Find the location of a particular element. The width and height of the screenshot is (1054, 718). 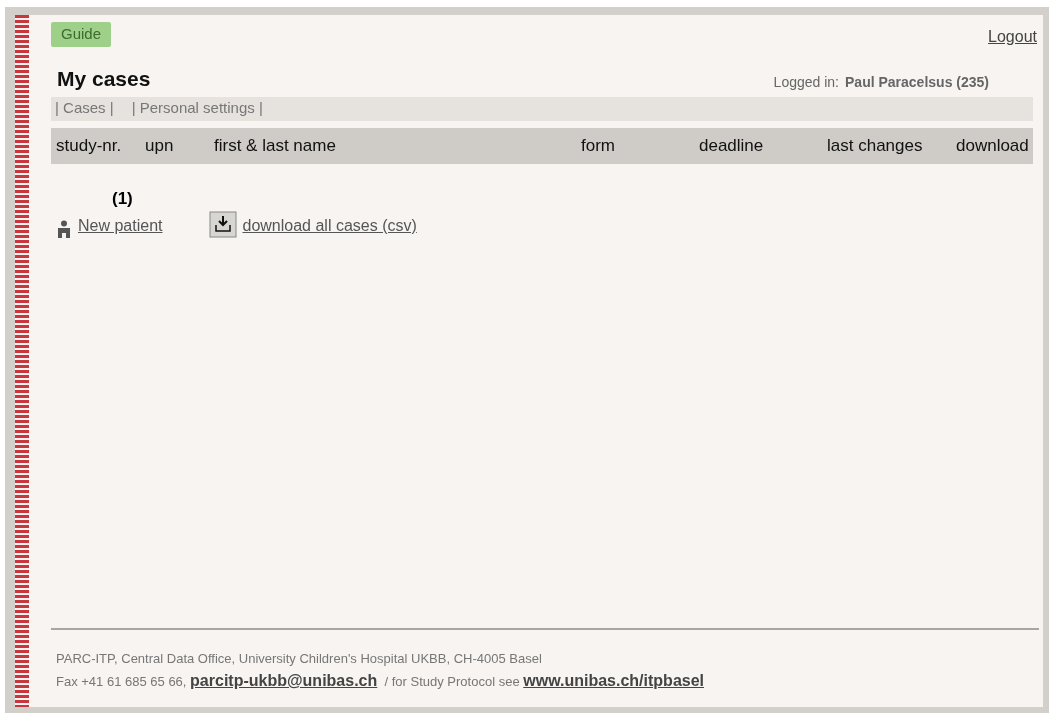

nav-tab: | Personal settings | is located at coordinates (197, 108).